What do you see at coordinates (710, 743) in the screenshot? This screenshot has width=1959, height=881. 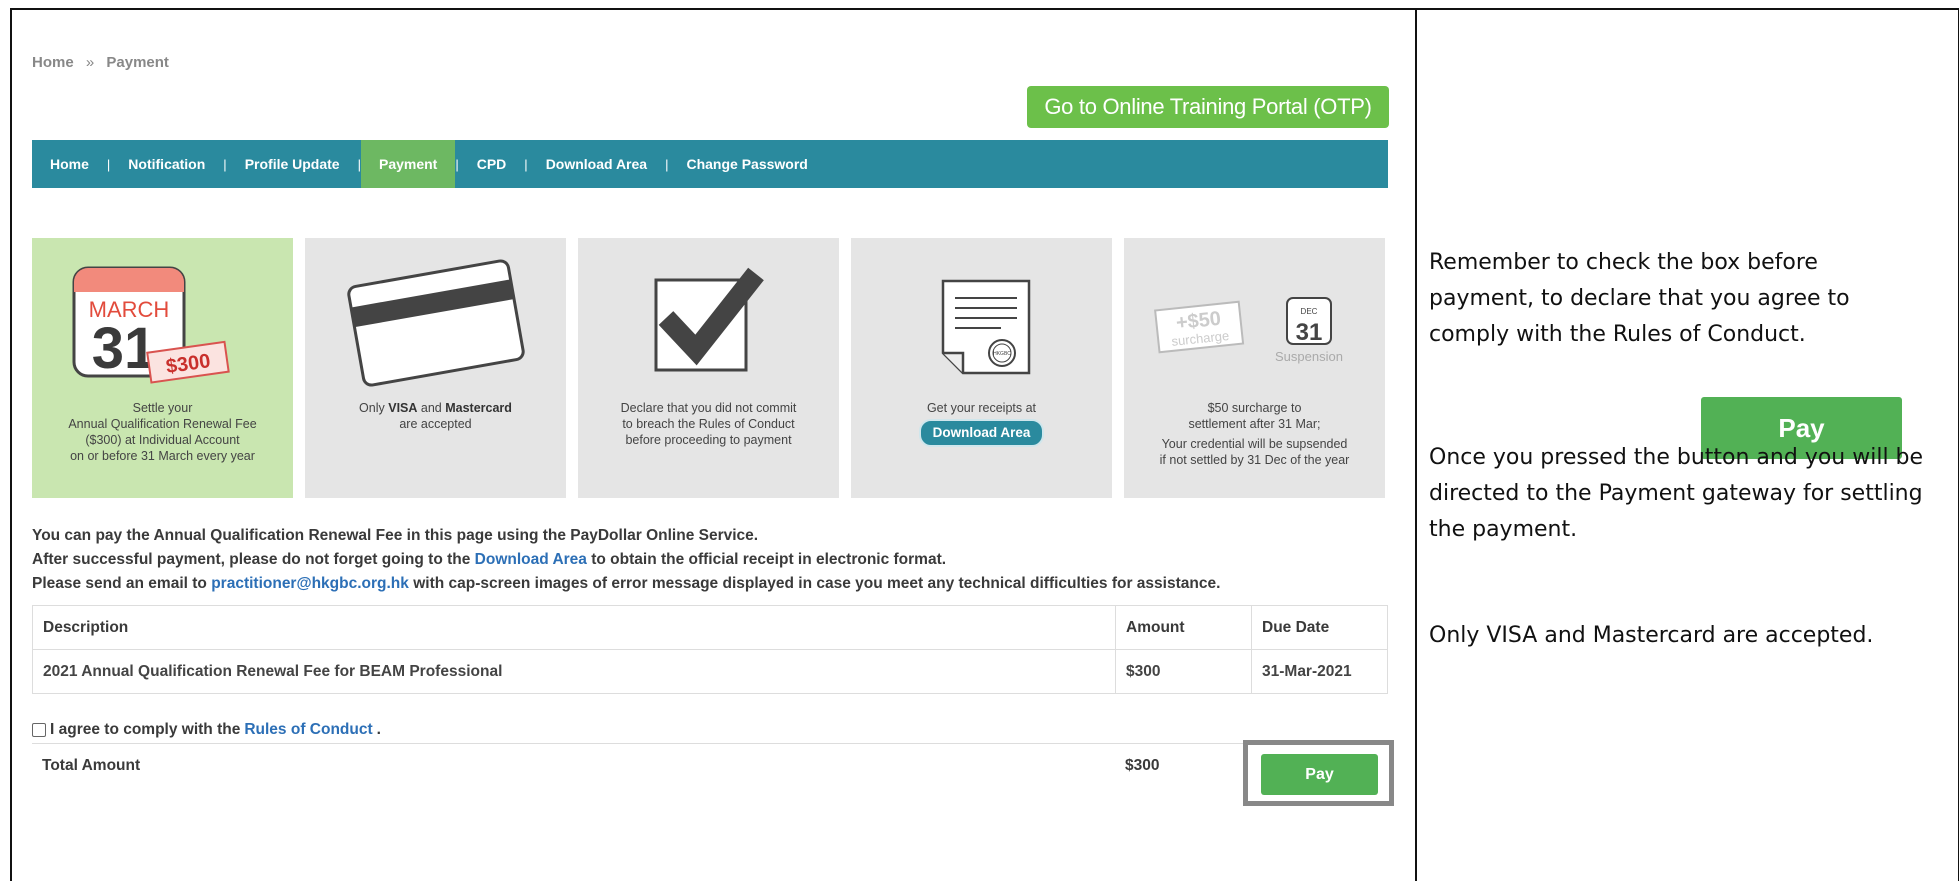 I see `total-divider` at bounding box center [710, 743].